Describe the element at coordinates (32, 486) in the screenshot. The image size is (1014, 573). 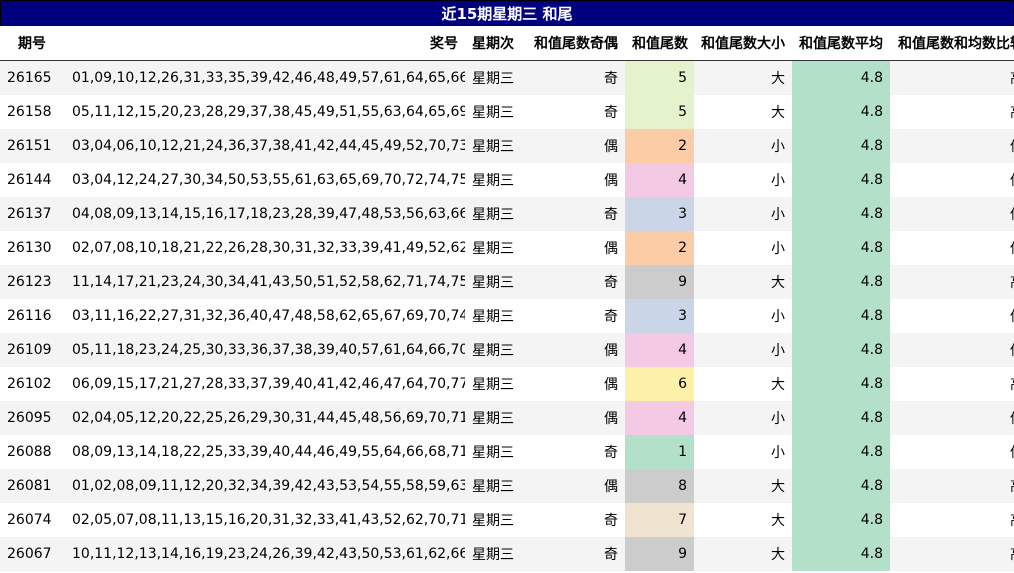
I see `cell-issue: 26081` at that location.